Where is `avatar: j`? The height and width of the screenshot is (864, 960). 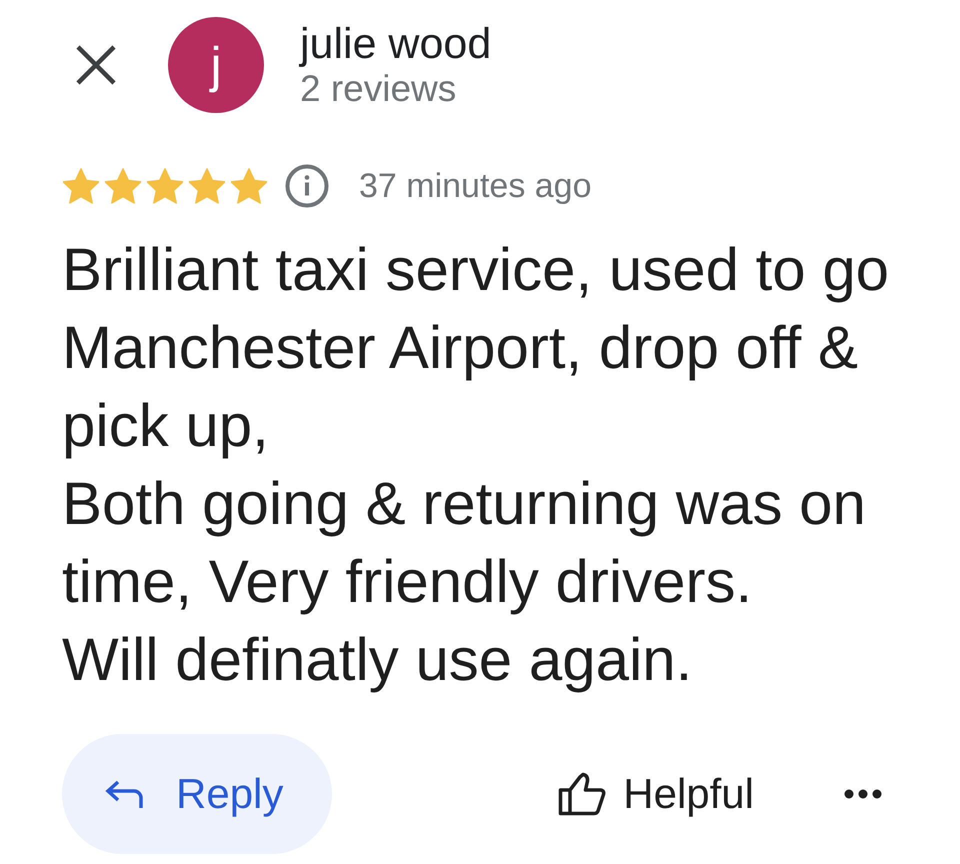 avatar: j is located at coordinates (216, 65).